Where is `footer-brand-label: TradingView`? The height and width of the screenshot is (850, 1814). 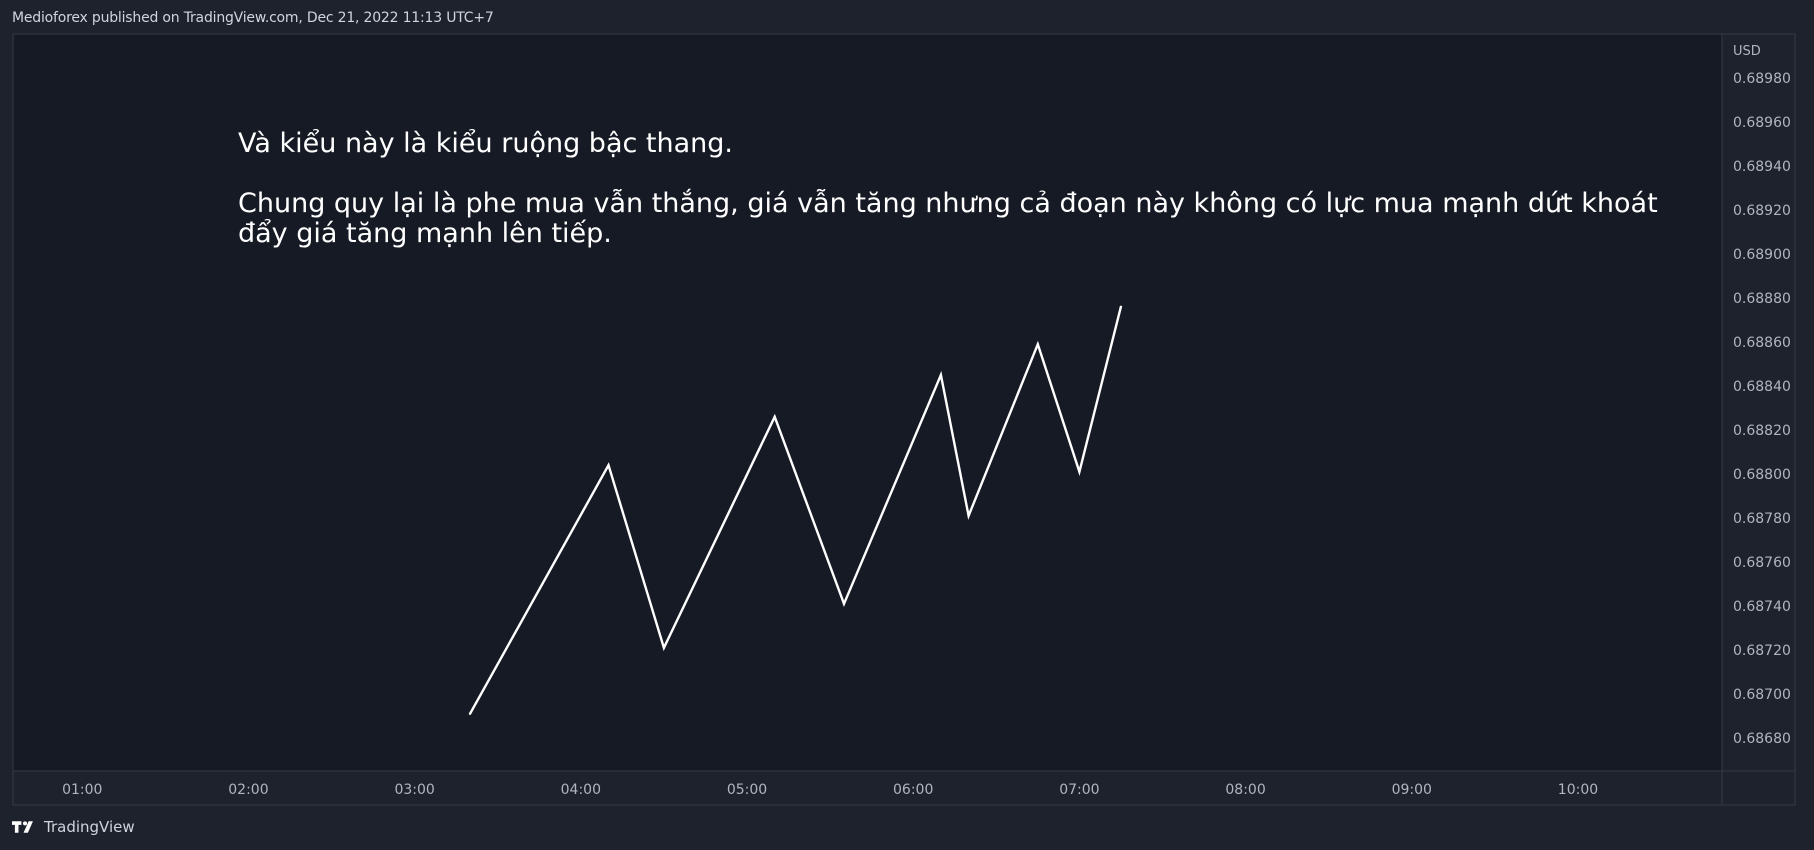
footer-brand-label: TradingView is located at coordinates (89, 827).